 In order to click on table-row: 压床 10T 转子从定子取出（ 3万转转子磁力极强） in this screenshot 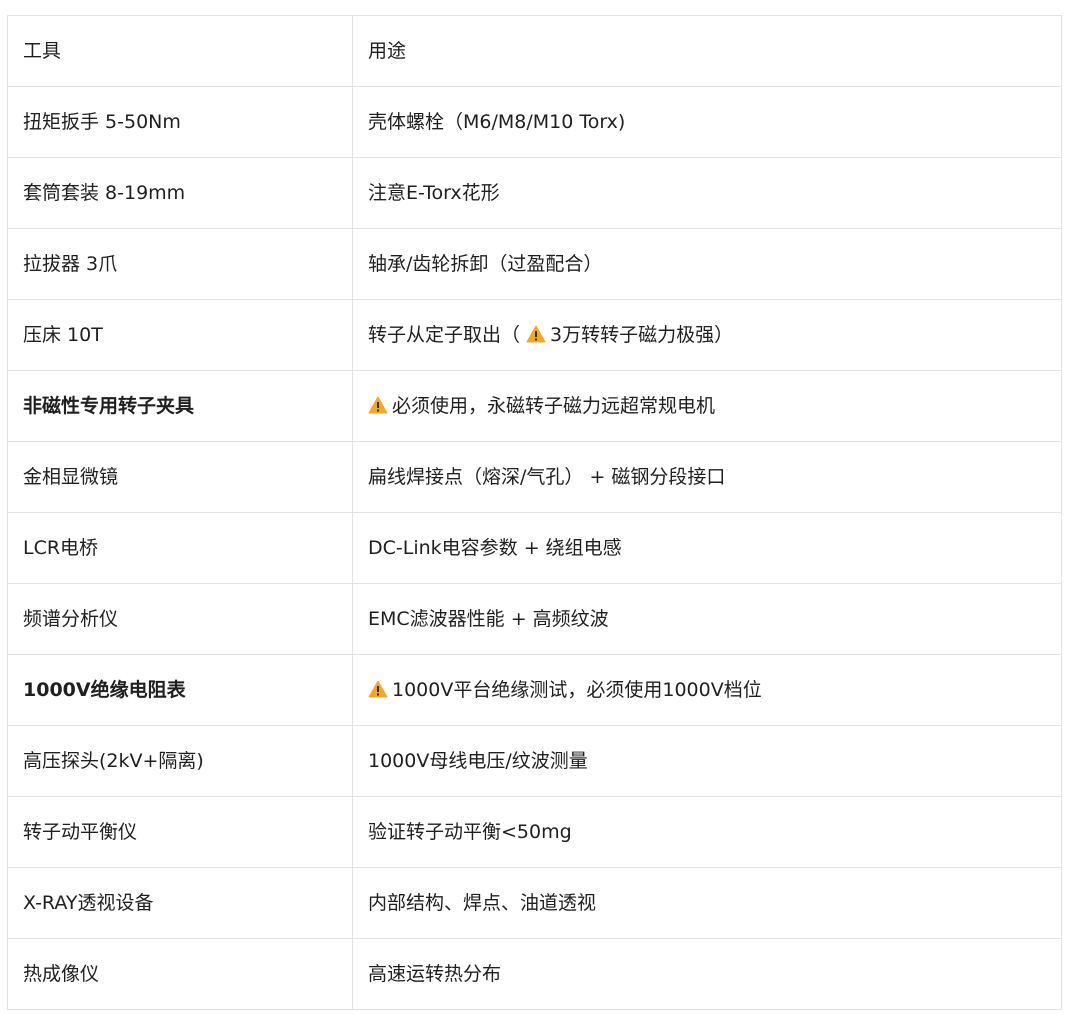, I will do `click(534, 335)`.